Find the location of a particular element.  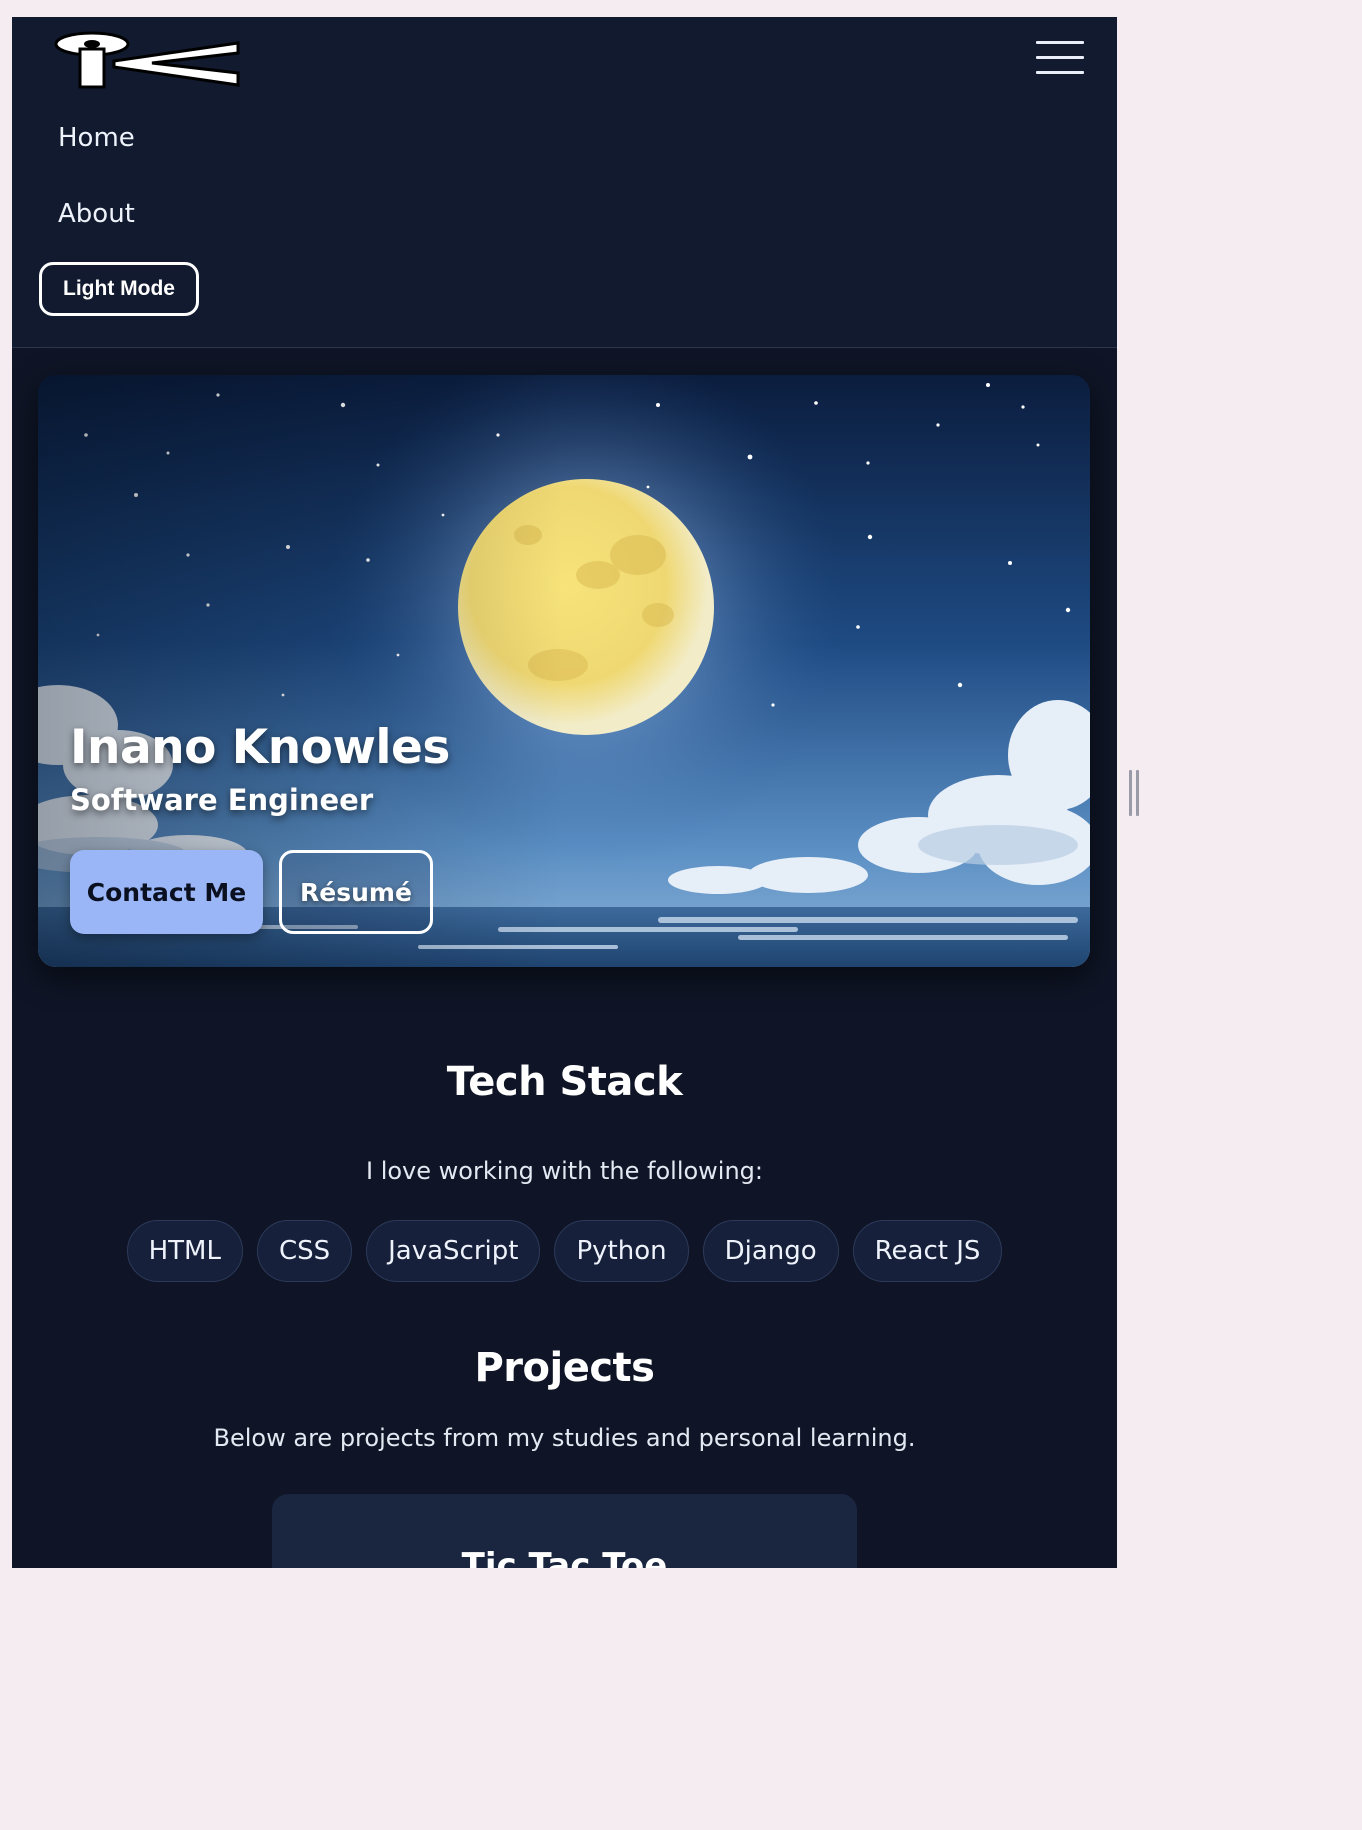

contact-me-button: Contact Me is located at coordinates (166, 892).